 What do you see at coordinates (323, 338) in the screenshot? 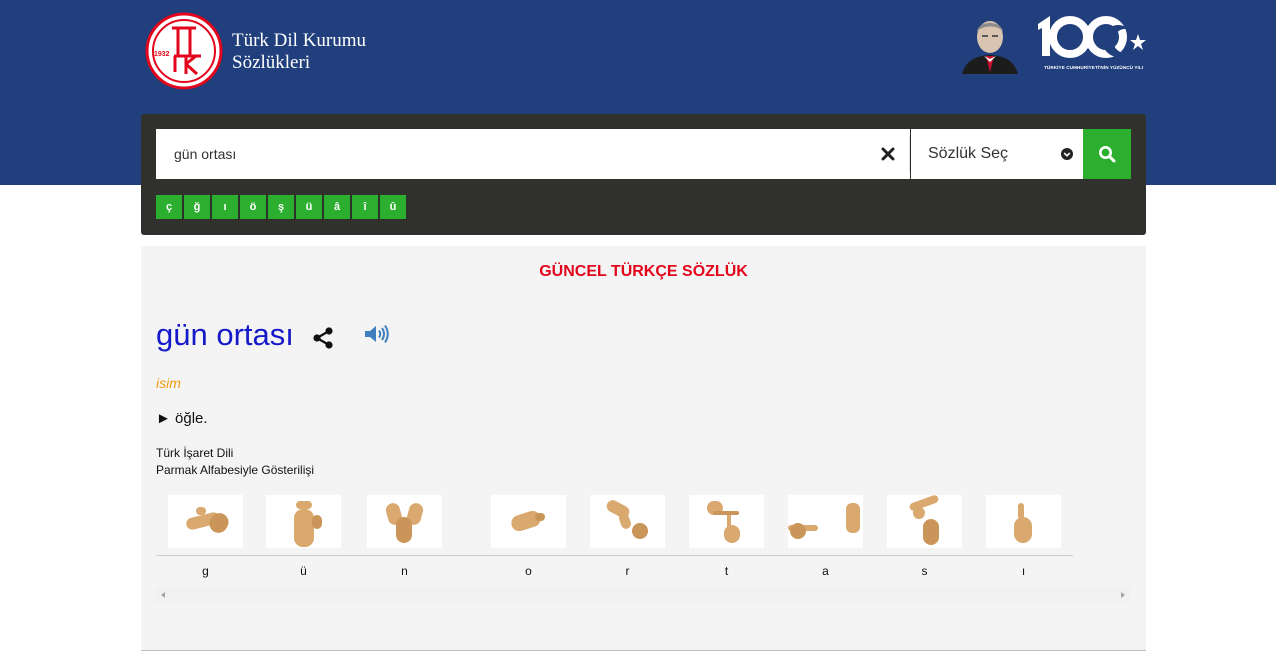
I see `share-icon` at bounding box center [323, 338].